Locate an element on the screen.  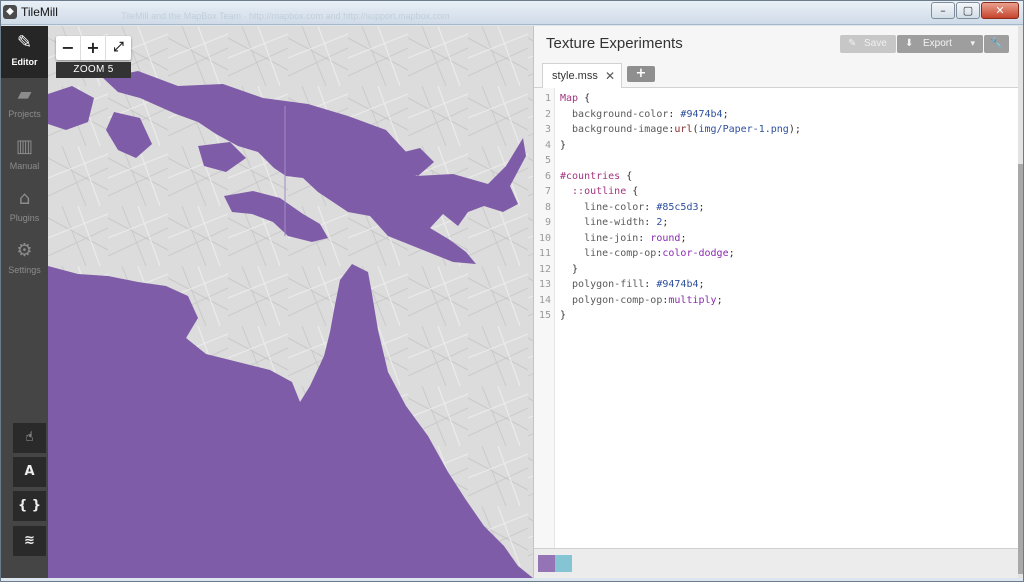
code-line: polygon-comp-op:multiply; is located at coordinates (641, 301).